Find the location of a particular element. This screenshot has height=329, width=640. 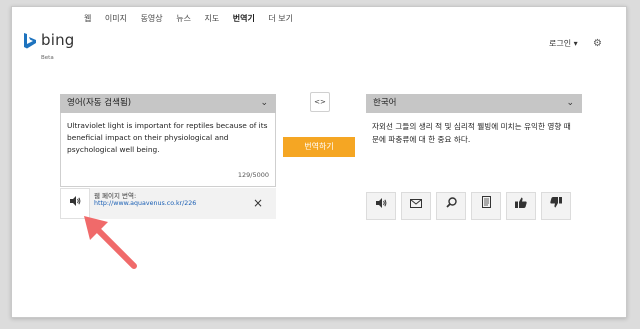

character-counter: 129/5000 is located at coordinates (253, 175).